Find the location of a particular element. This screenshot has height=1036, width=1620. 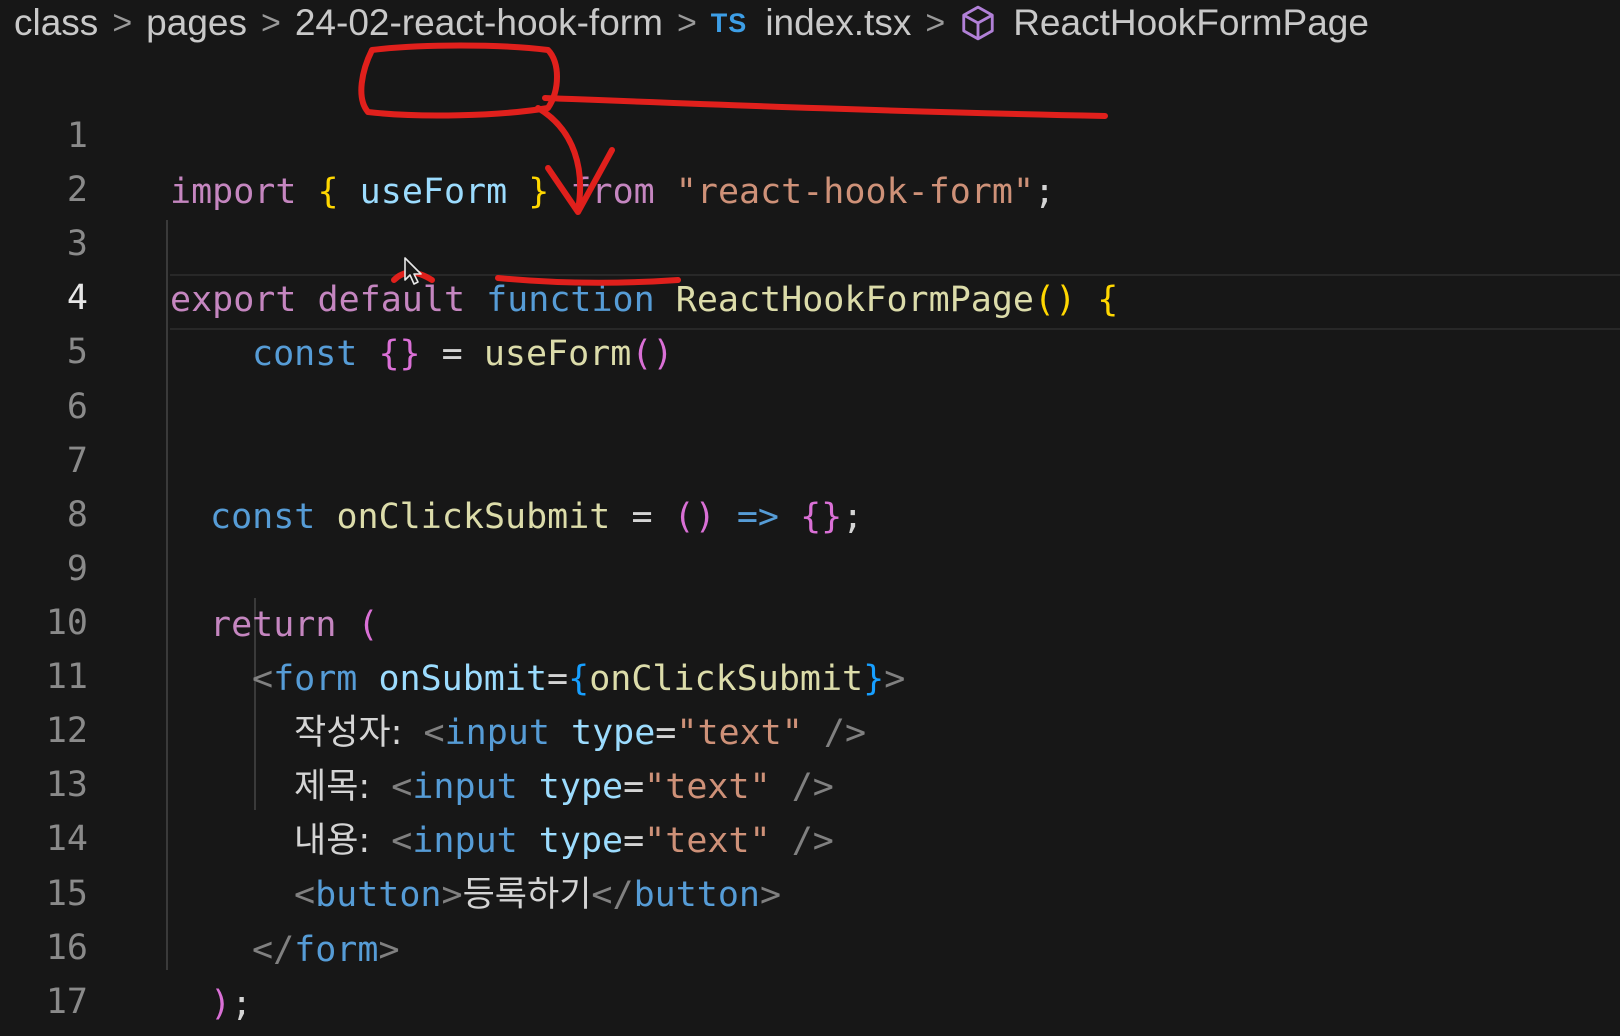

code-line: 18 is located at coordinates (810, 1000).